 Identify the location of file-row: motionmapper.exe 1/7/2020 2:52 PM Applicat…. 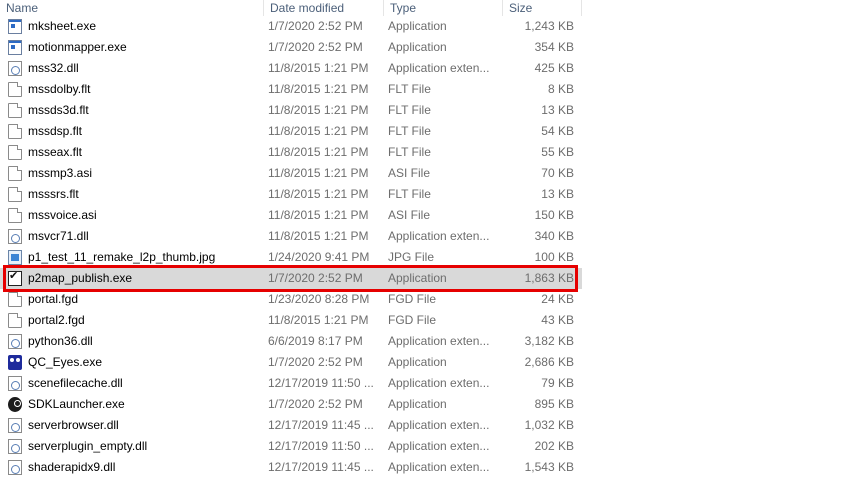
(291, 47).